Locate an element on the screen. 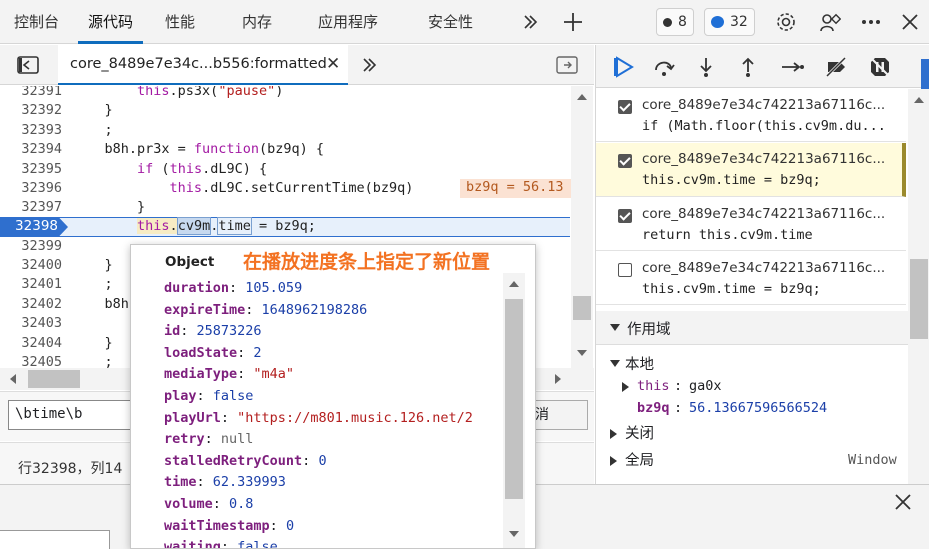 Image resolution: width=929 pixels, height=549 pixels. more-options-icon is located at coordinates (871, 22).